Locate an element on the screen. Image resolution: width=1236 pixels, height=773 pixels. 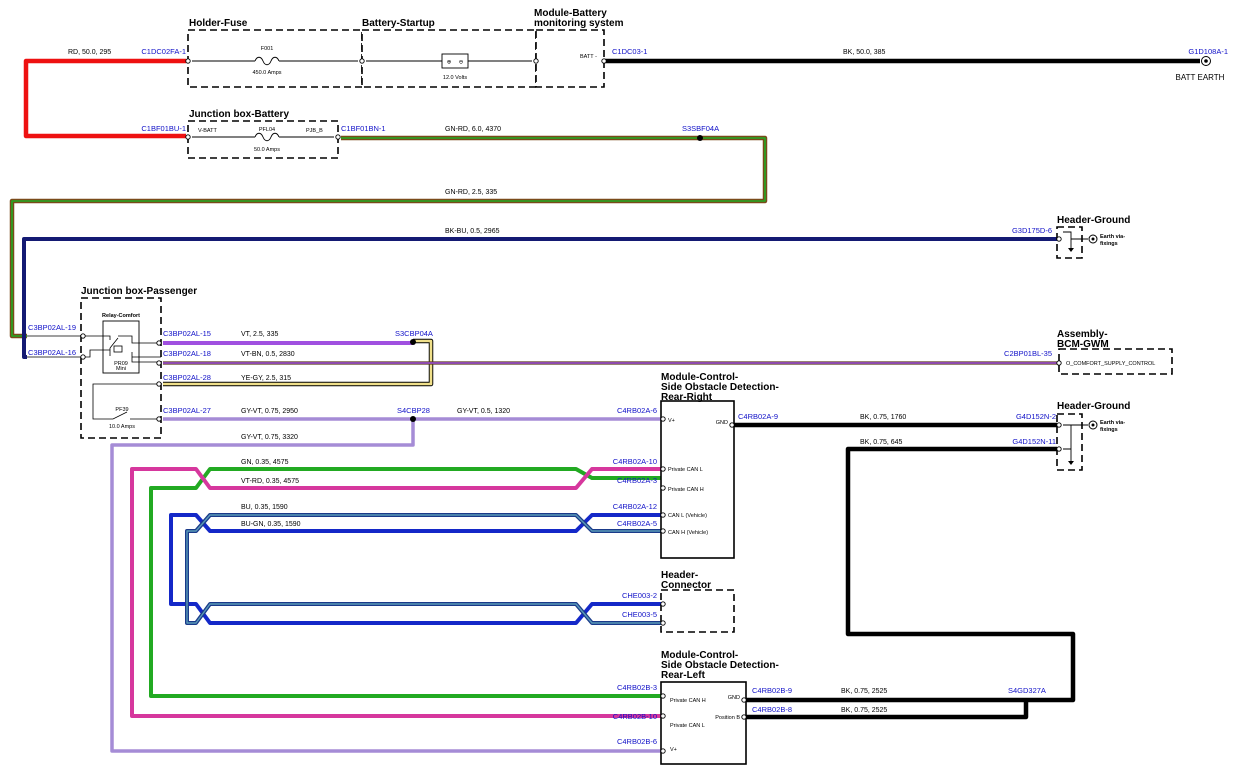
conn-g4d152n-11: G4D152N-11 is located at coordinates (1034, 441).